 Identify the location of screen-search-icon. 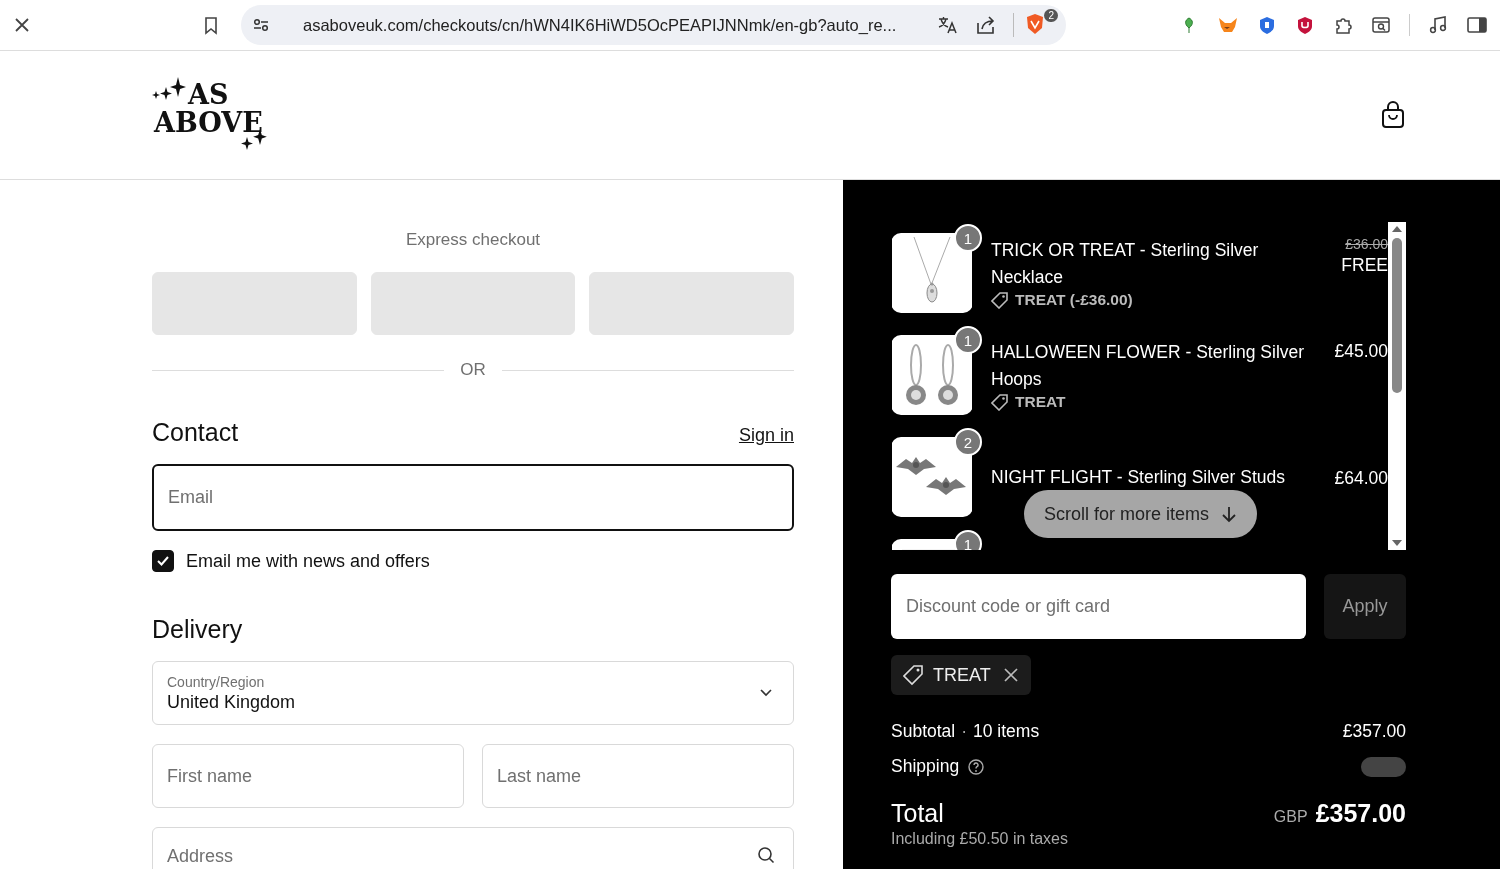
(1381, 25).